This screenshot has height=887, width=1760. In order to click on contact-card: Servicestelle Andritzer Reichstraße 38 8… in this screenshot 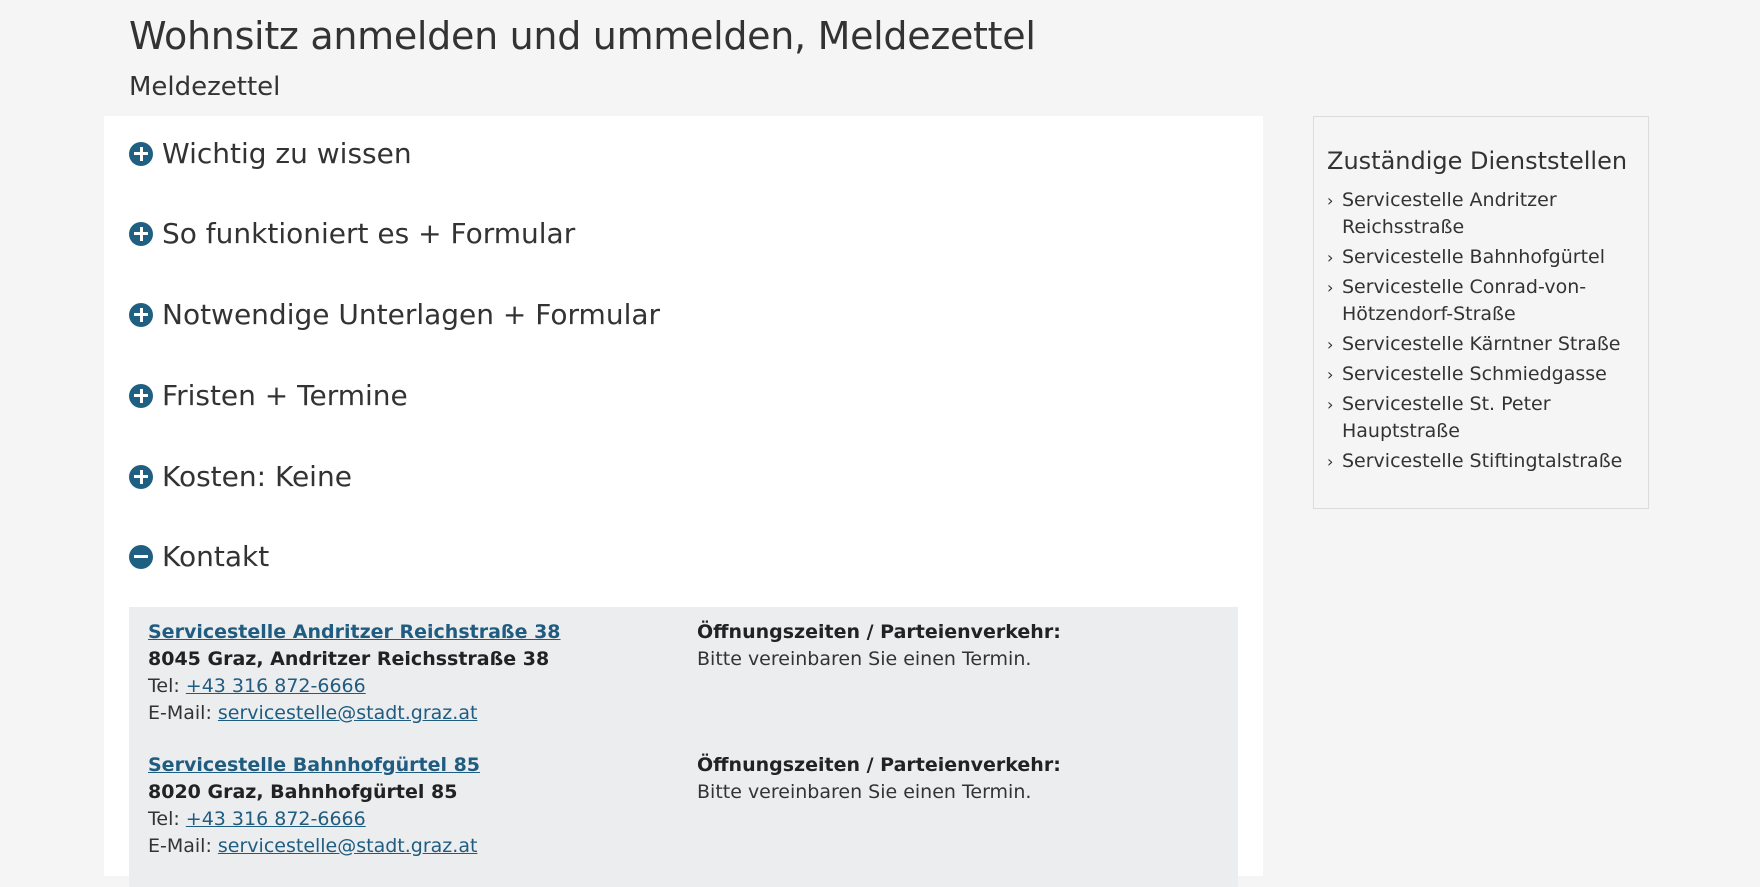, I will do `click(354, 673)`.